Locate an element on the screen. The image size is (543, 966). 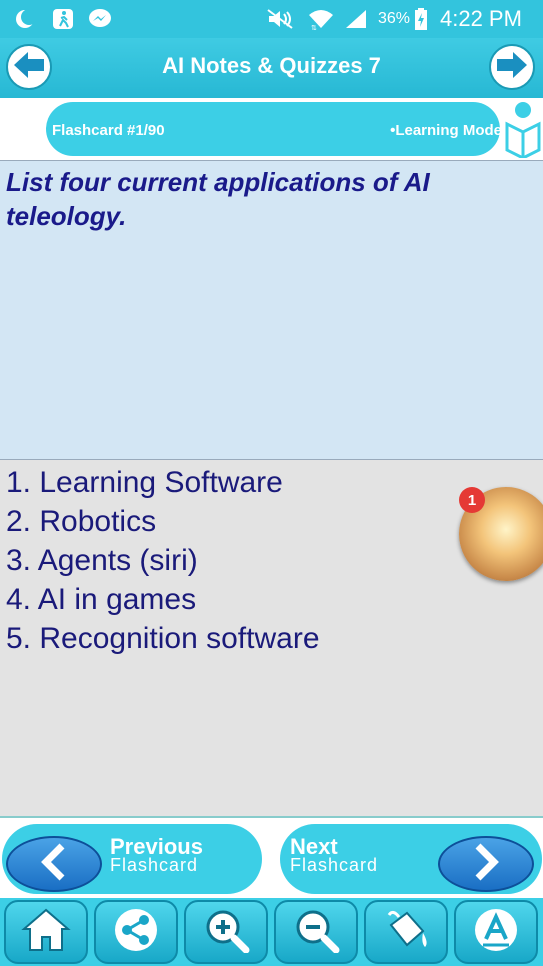
next-flashcard-button is located at coordinates (486, 864).